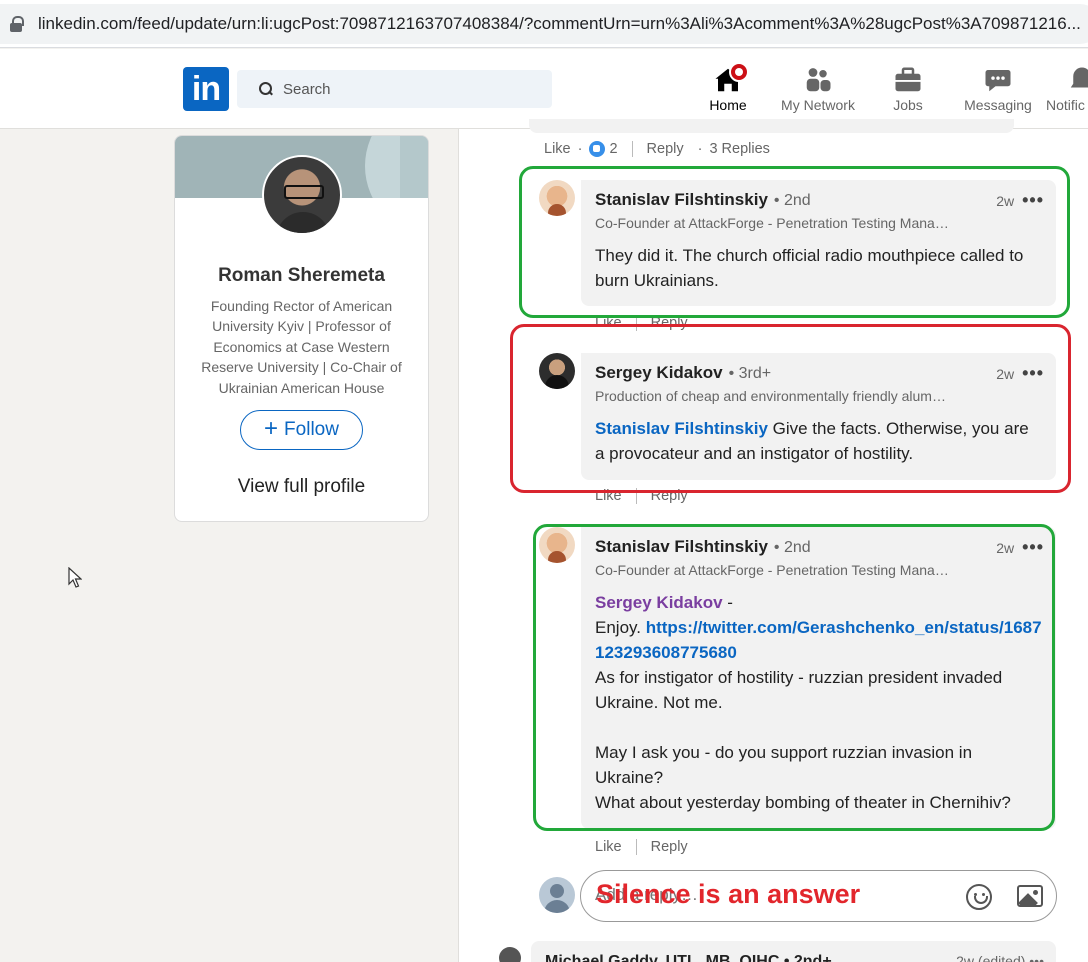  I want to click on image-icon, so click(1030, 896).